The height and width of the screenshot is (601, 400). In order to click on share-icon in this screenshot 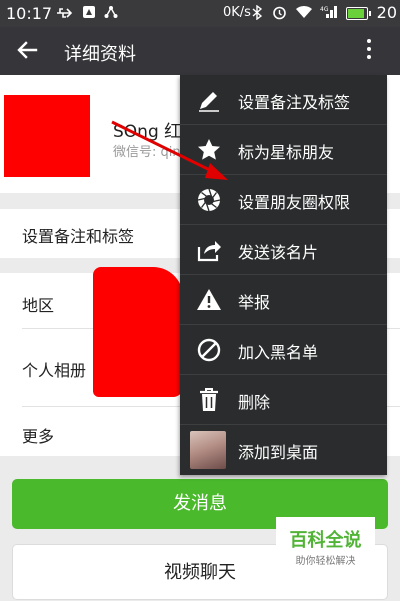, I will do `click(111, 12)`.